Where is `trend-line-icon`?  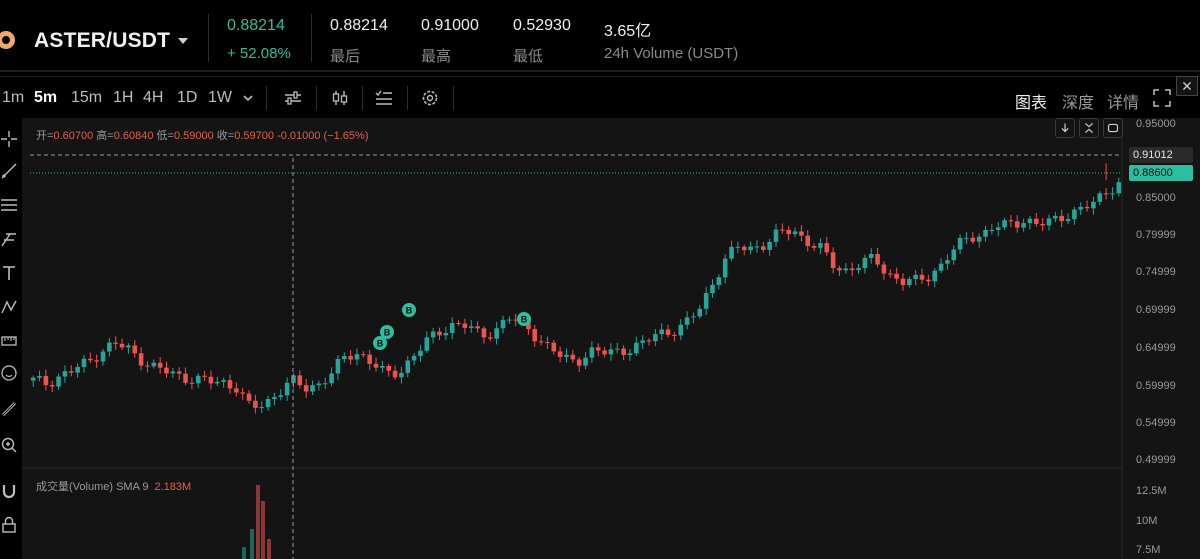 trend-line-icon is located at coordinates (9, 171).